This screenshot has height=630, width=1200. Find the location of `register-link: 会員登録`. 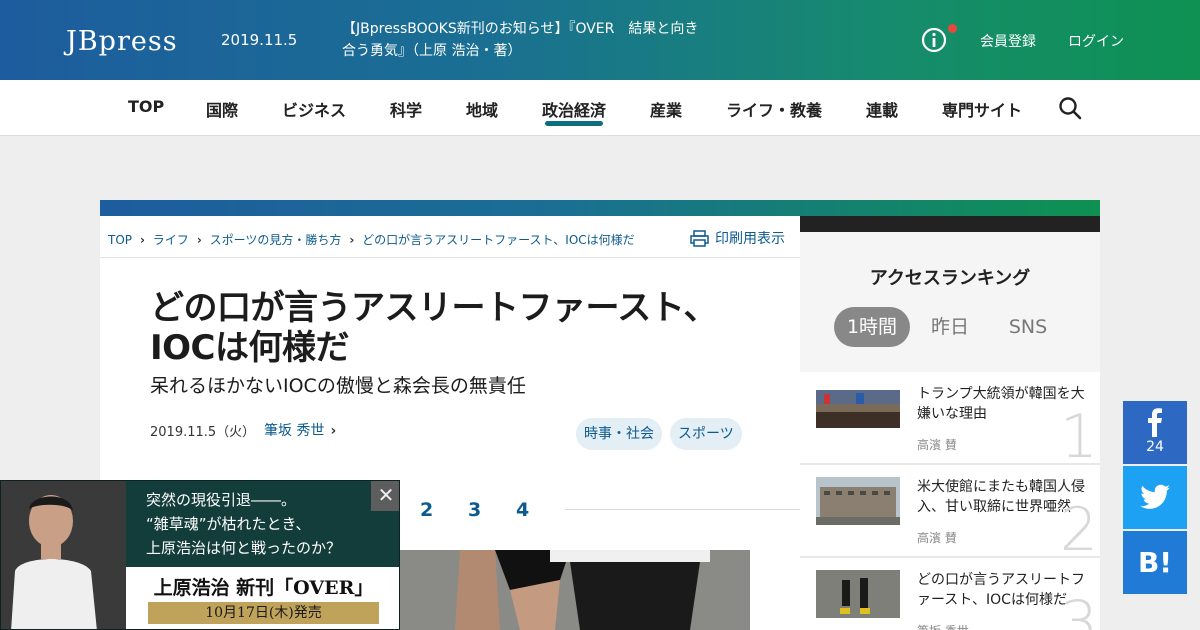

register-link: 会員登録 is located at coordinates (1008, 41).